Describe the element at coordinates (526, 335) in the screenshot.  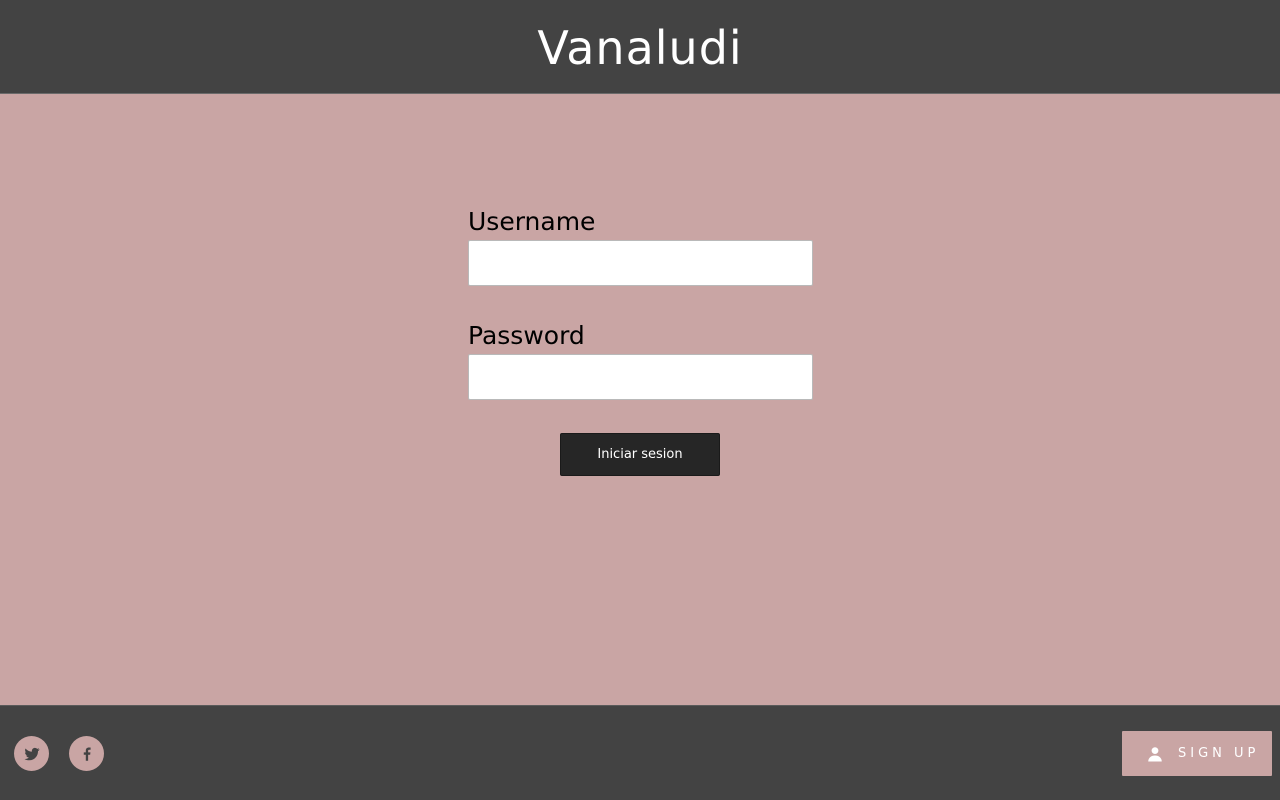
I see `password-label: Password` at that location.